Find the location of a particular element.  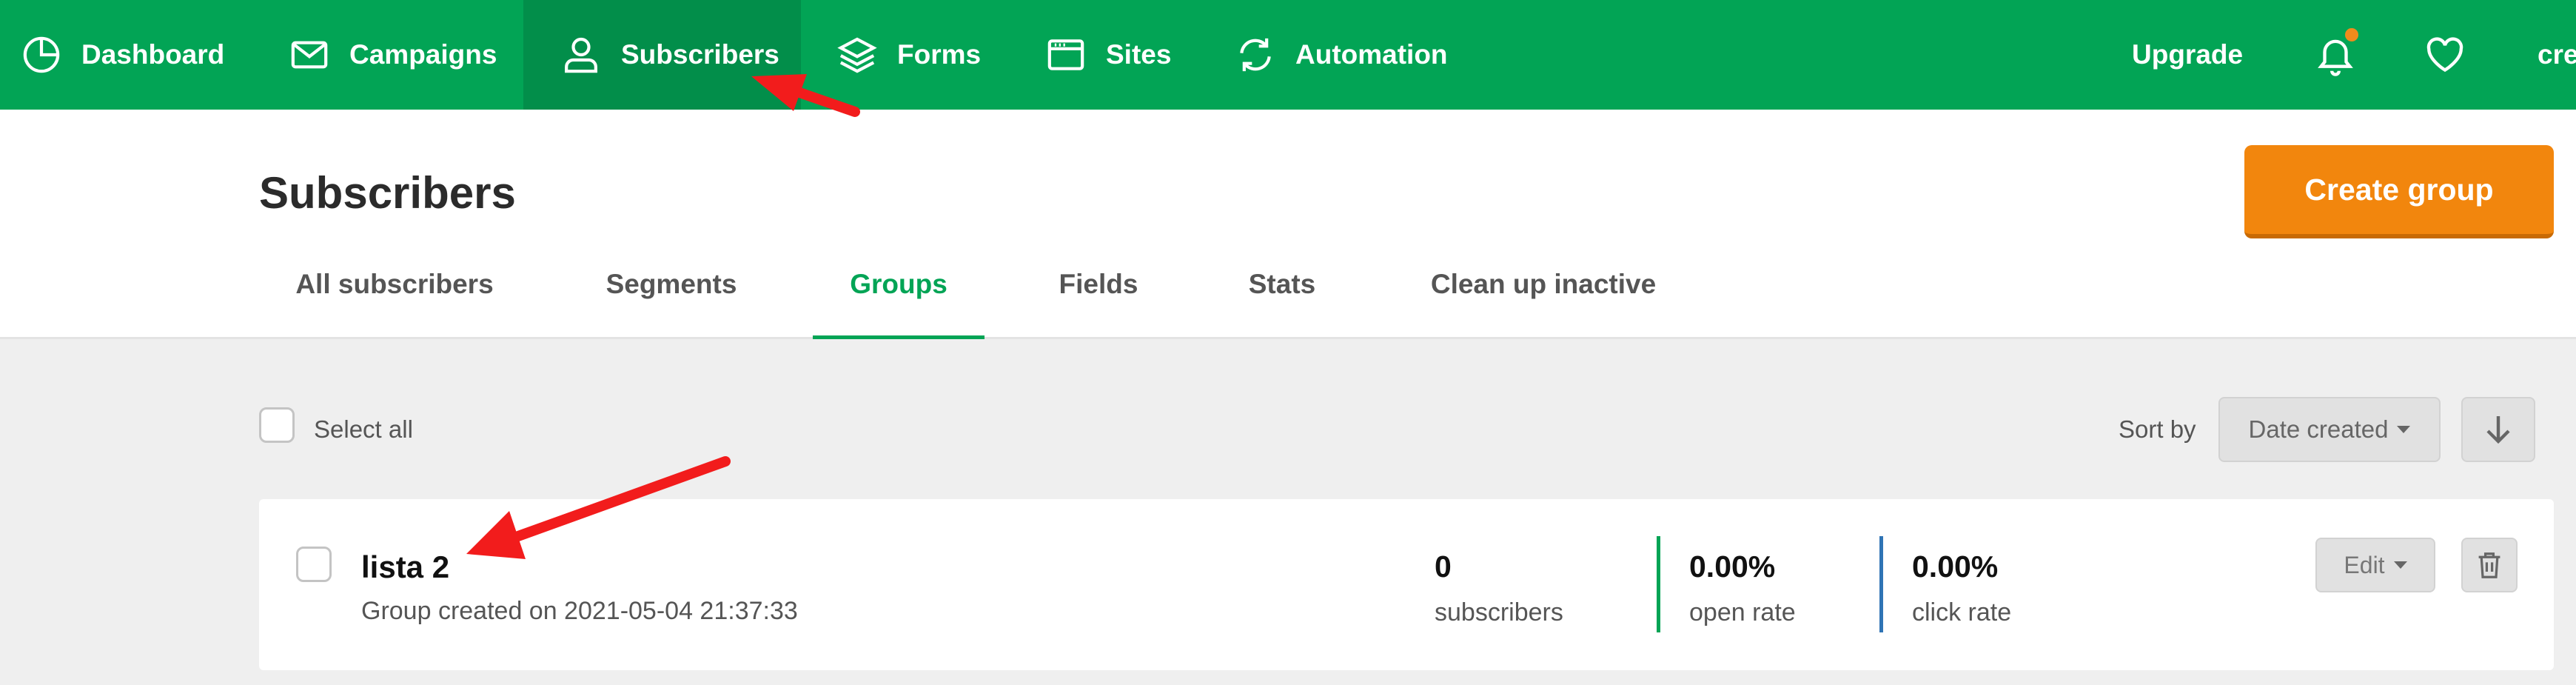

select-all-label: Select all is located at coordinates (363, 429).